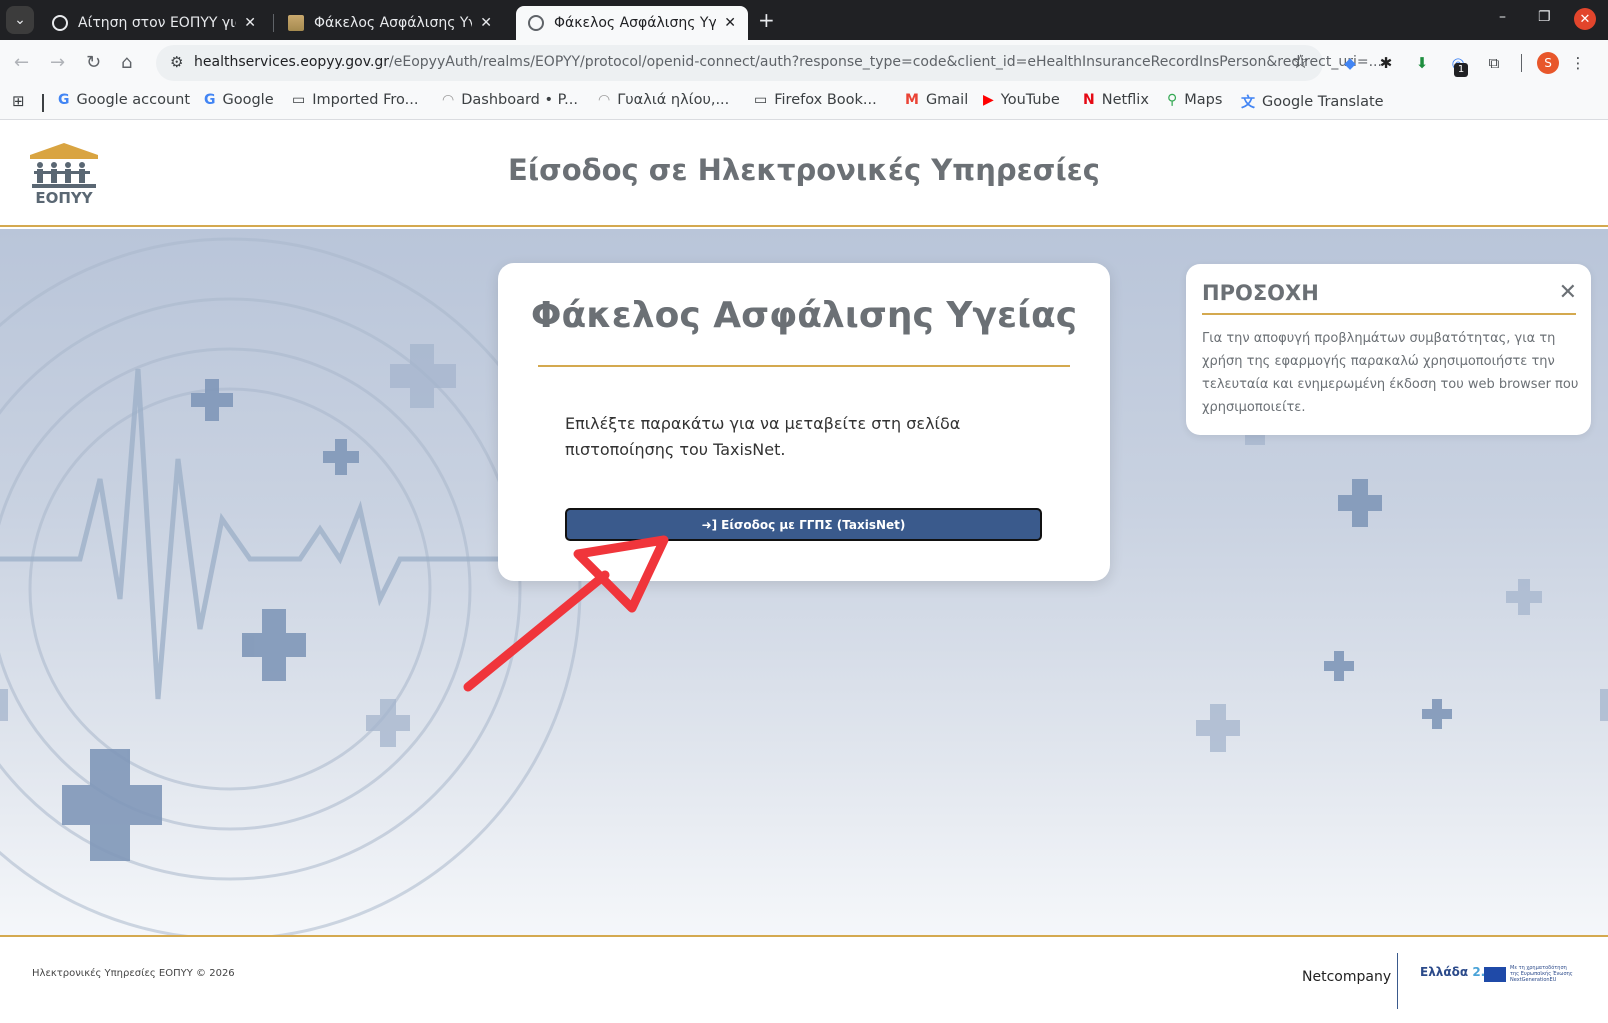 This screenshot has width=1608, height=1023. I want to click on bookmark-label: Google, so click(248, 100).